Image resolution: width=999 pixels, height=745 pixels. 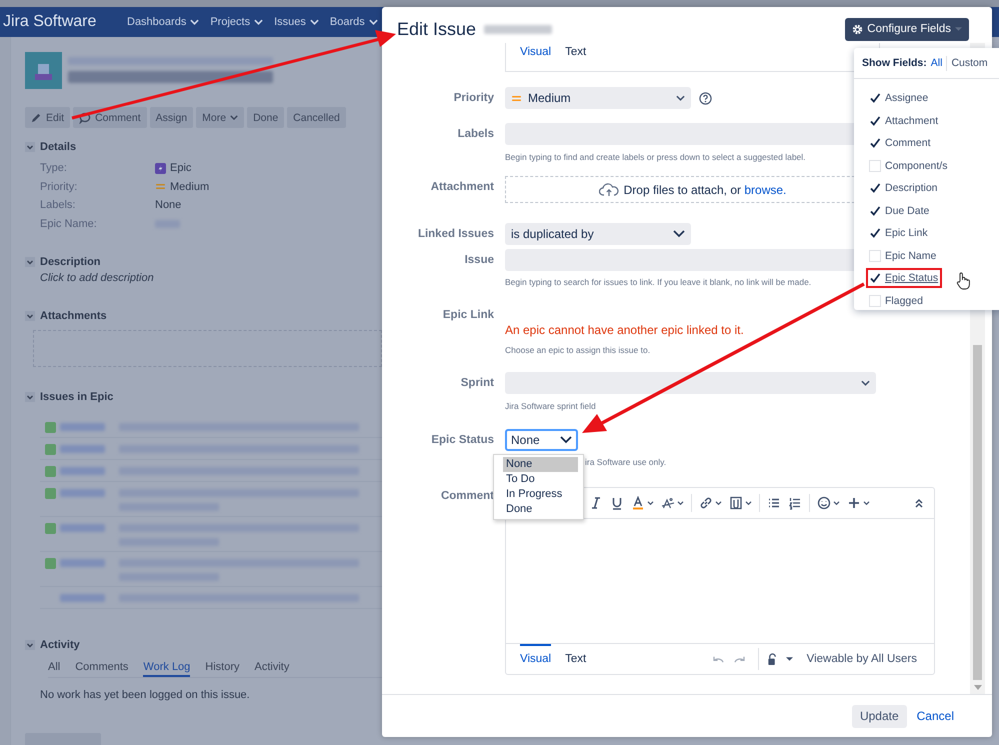 I want to click on section-title: Activity, so click(x=60, y=645).